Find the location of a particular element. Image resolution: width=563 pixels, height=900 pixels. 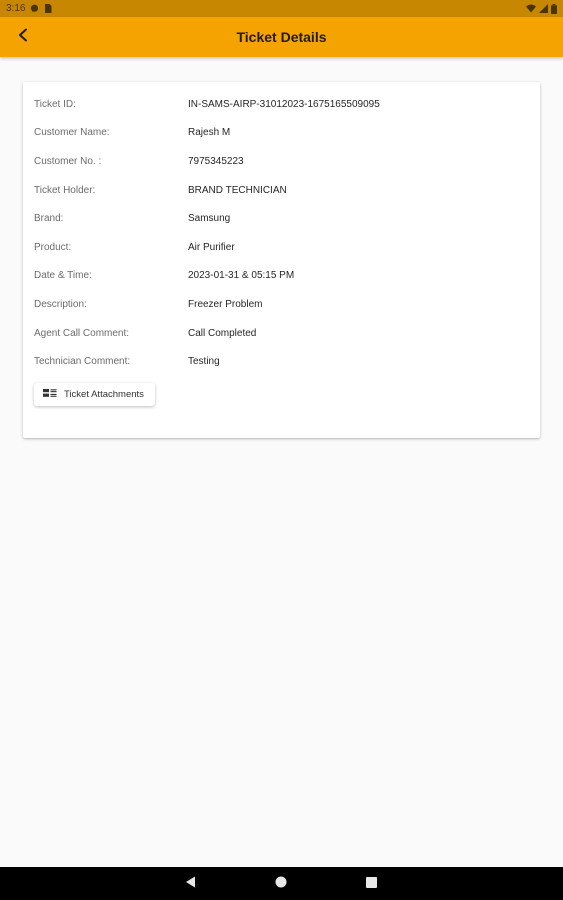

detail-label: Description: is located at coordinates (60, 304).